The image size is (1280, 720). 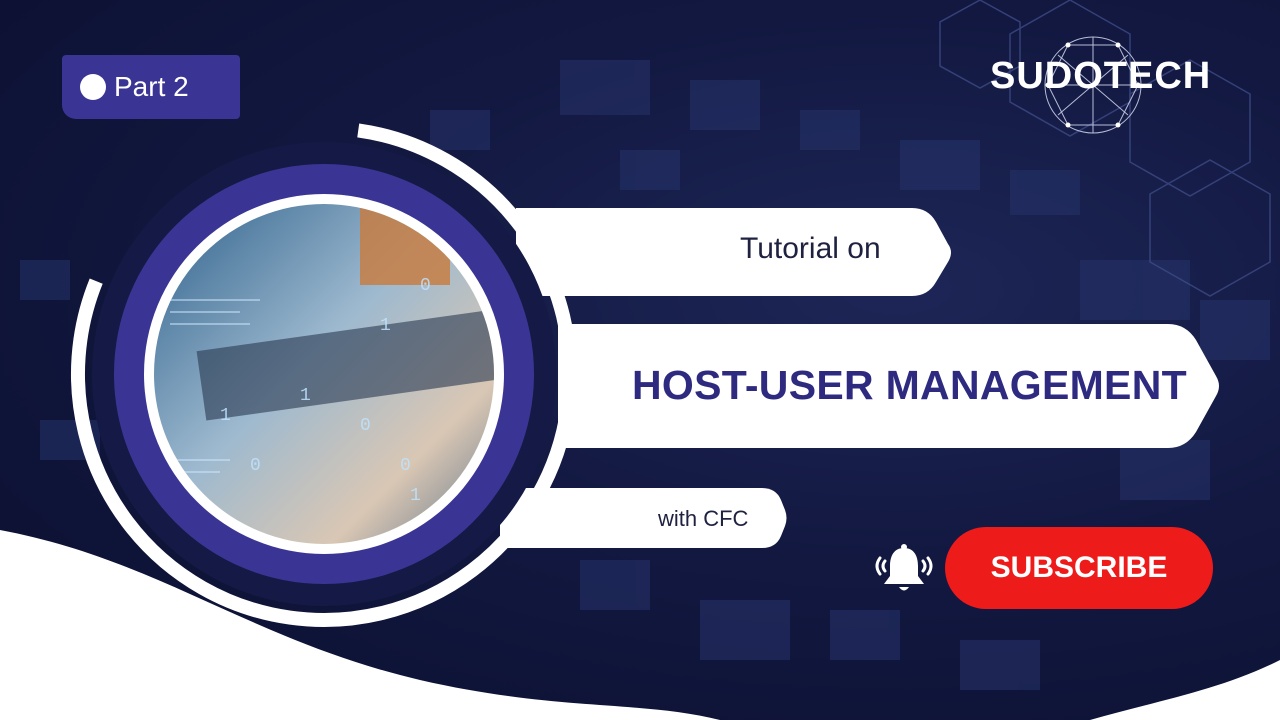 I want to click on badge-dot, so click(x=93, y=87).